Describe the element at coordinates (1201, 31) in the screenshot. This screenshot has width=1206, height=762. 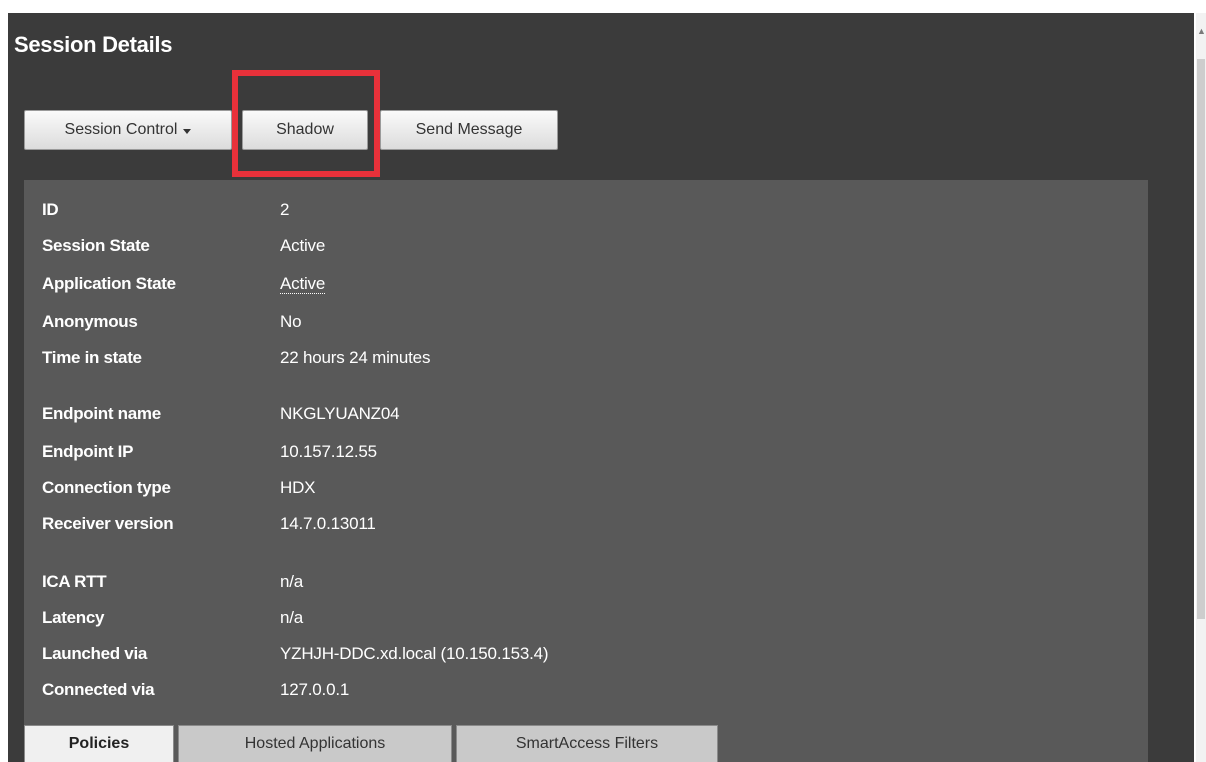
I see `scroll-up-icon: ▲` at that location.